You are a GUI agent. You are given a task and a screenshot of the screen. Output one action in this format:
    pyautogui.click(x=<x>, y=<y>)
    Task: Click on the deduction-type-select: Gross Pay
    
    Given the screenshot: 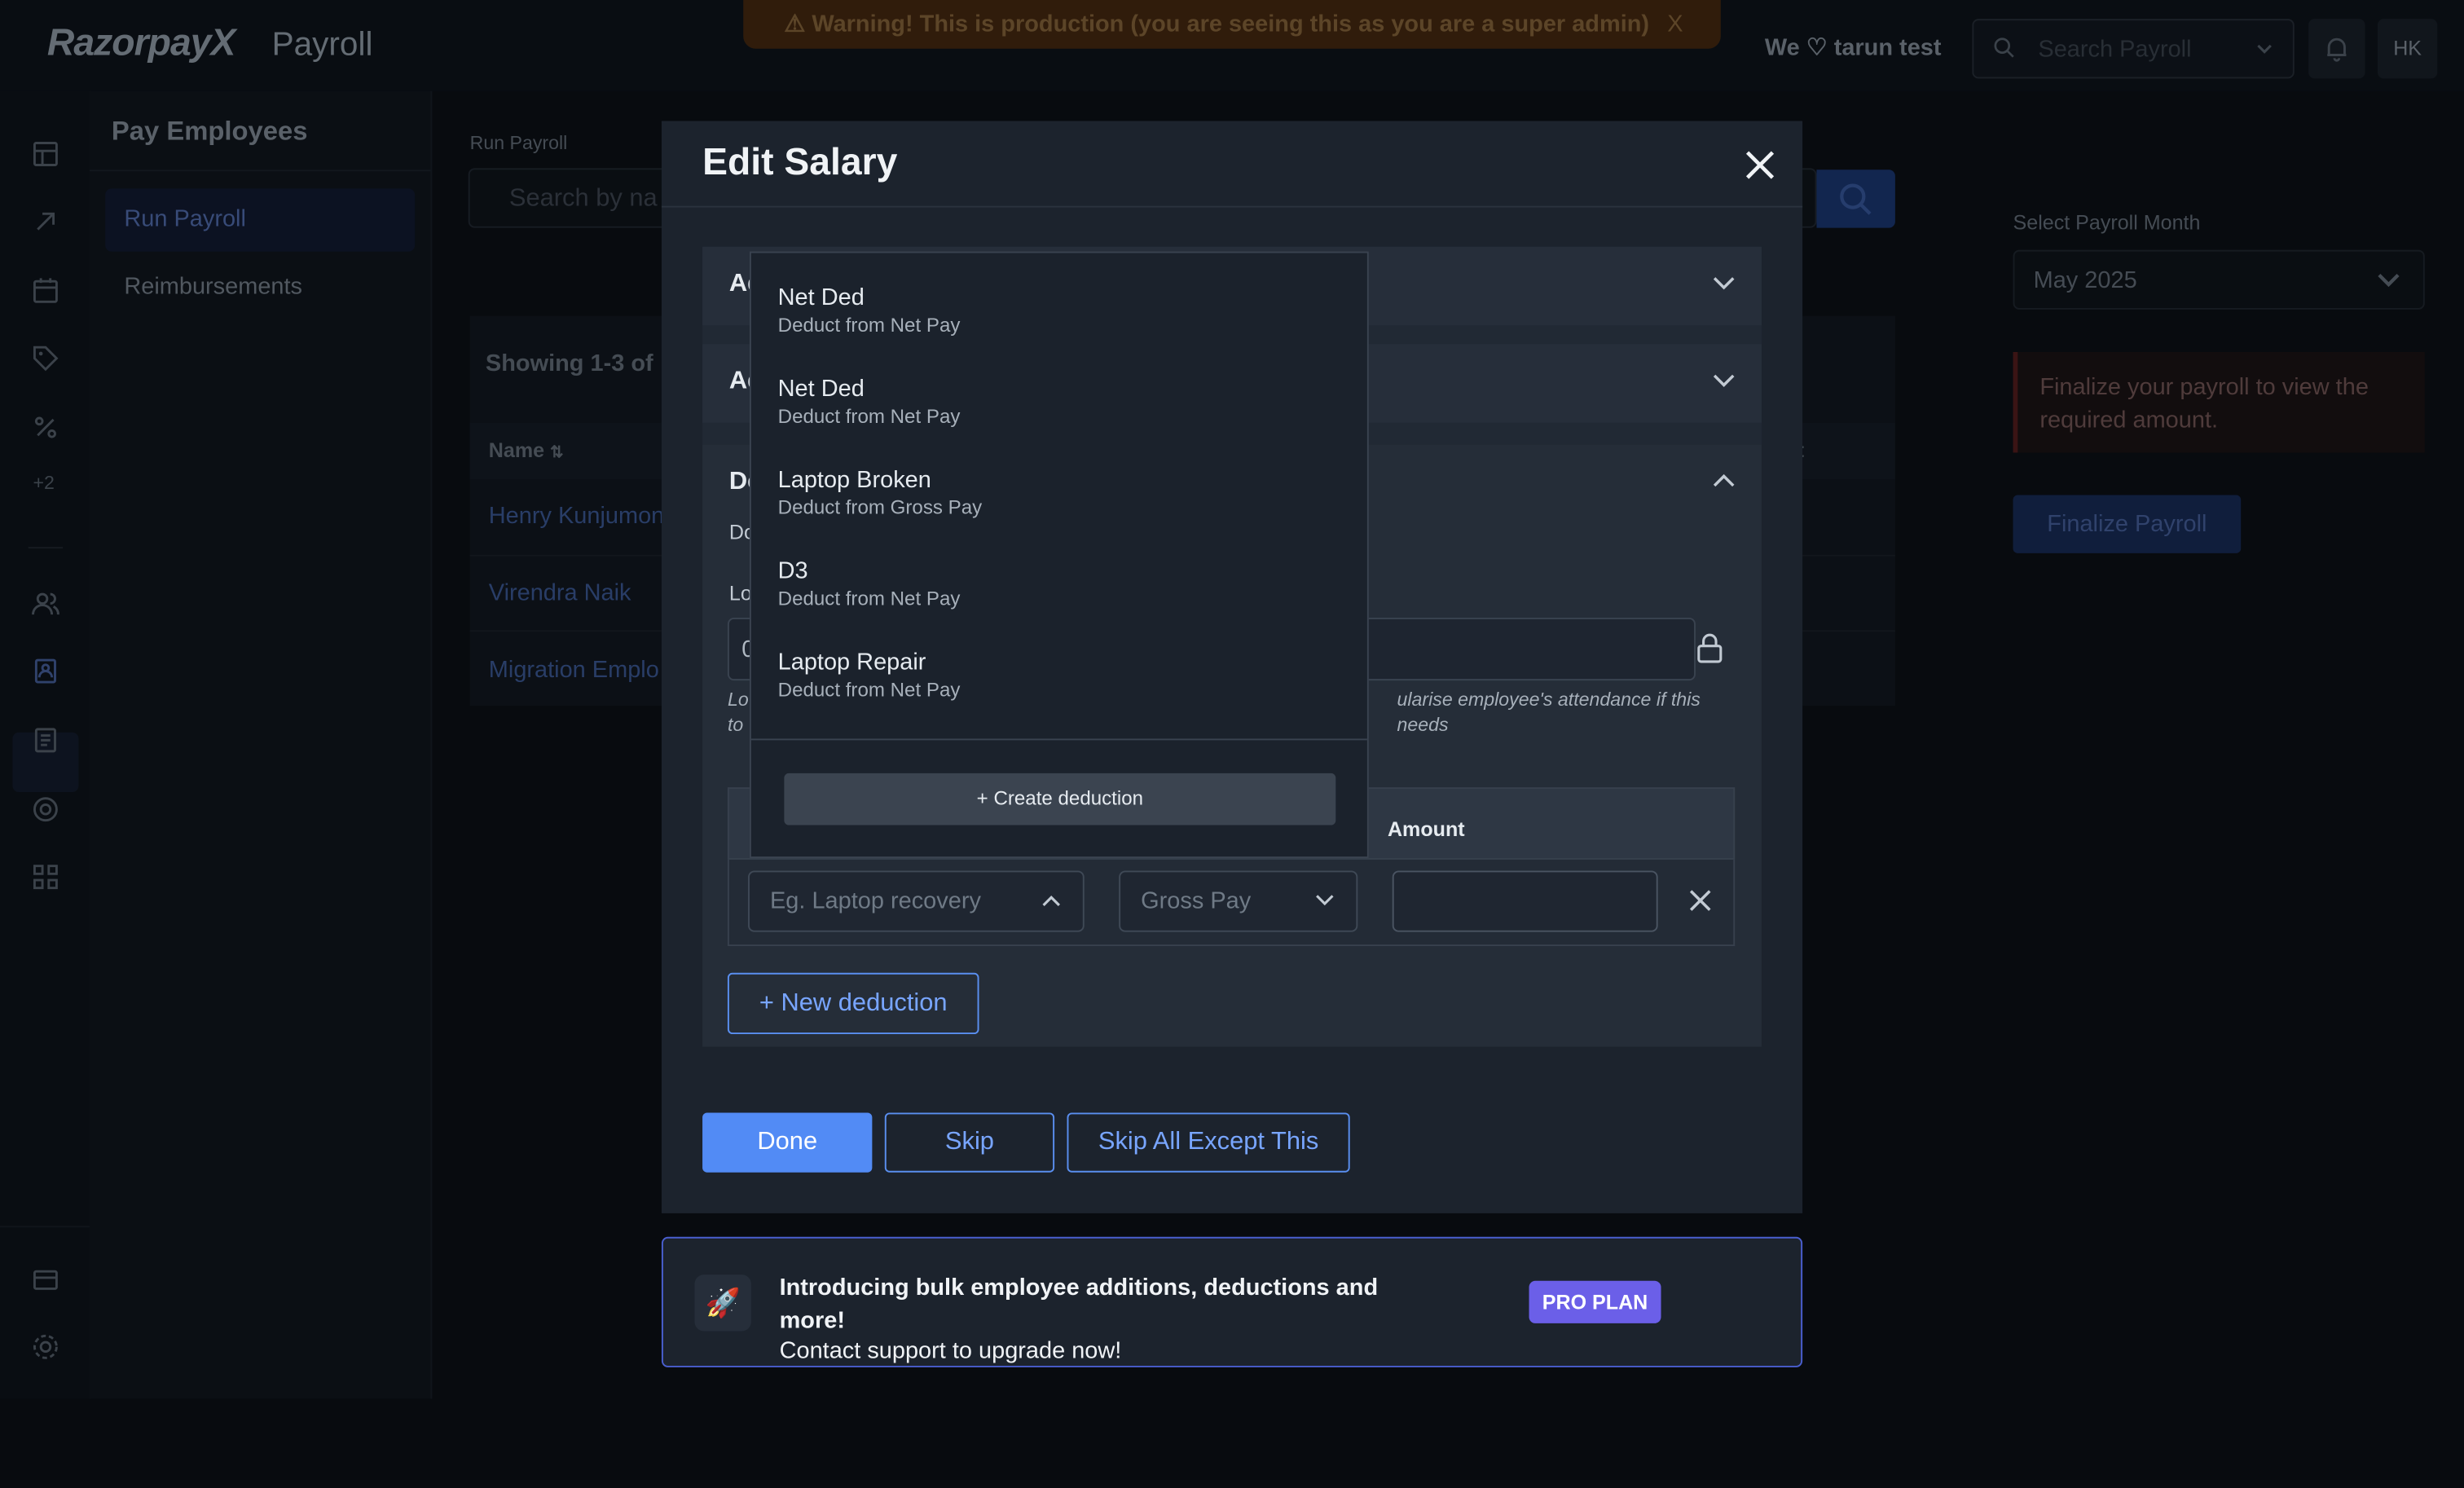 What is the action you would take?
    pyautogui.click(x=1238, y=901)
    